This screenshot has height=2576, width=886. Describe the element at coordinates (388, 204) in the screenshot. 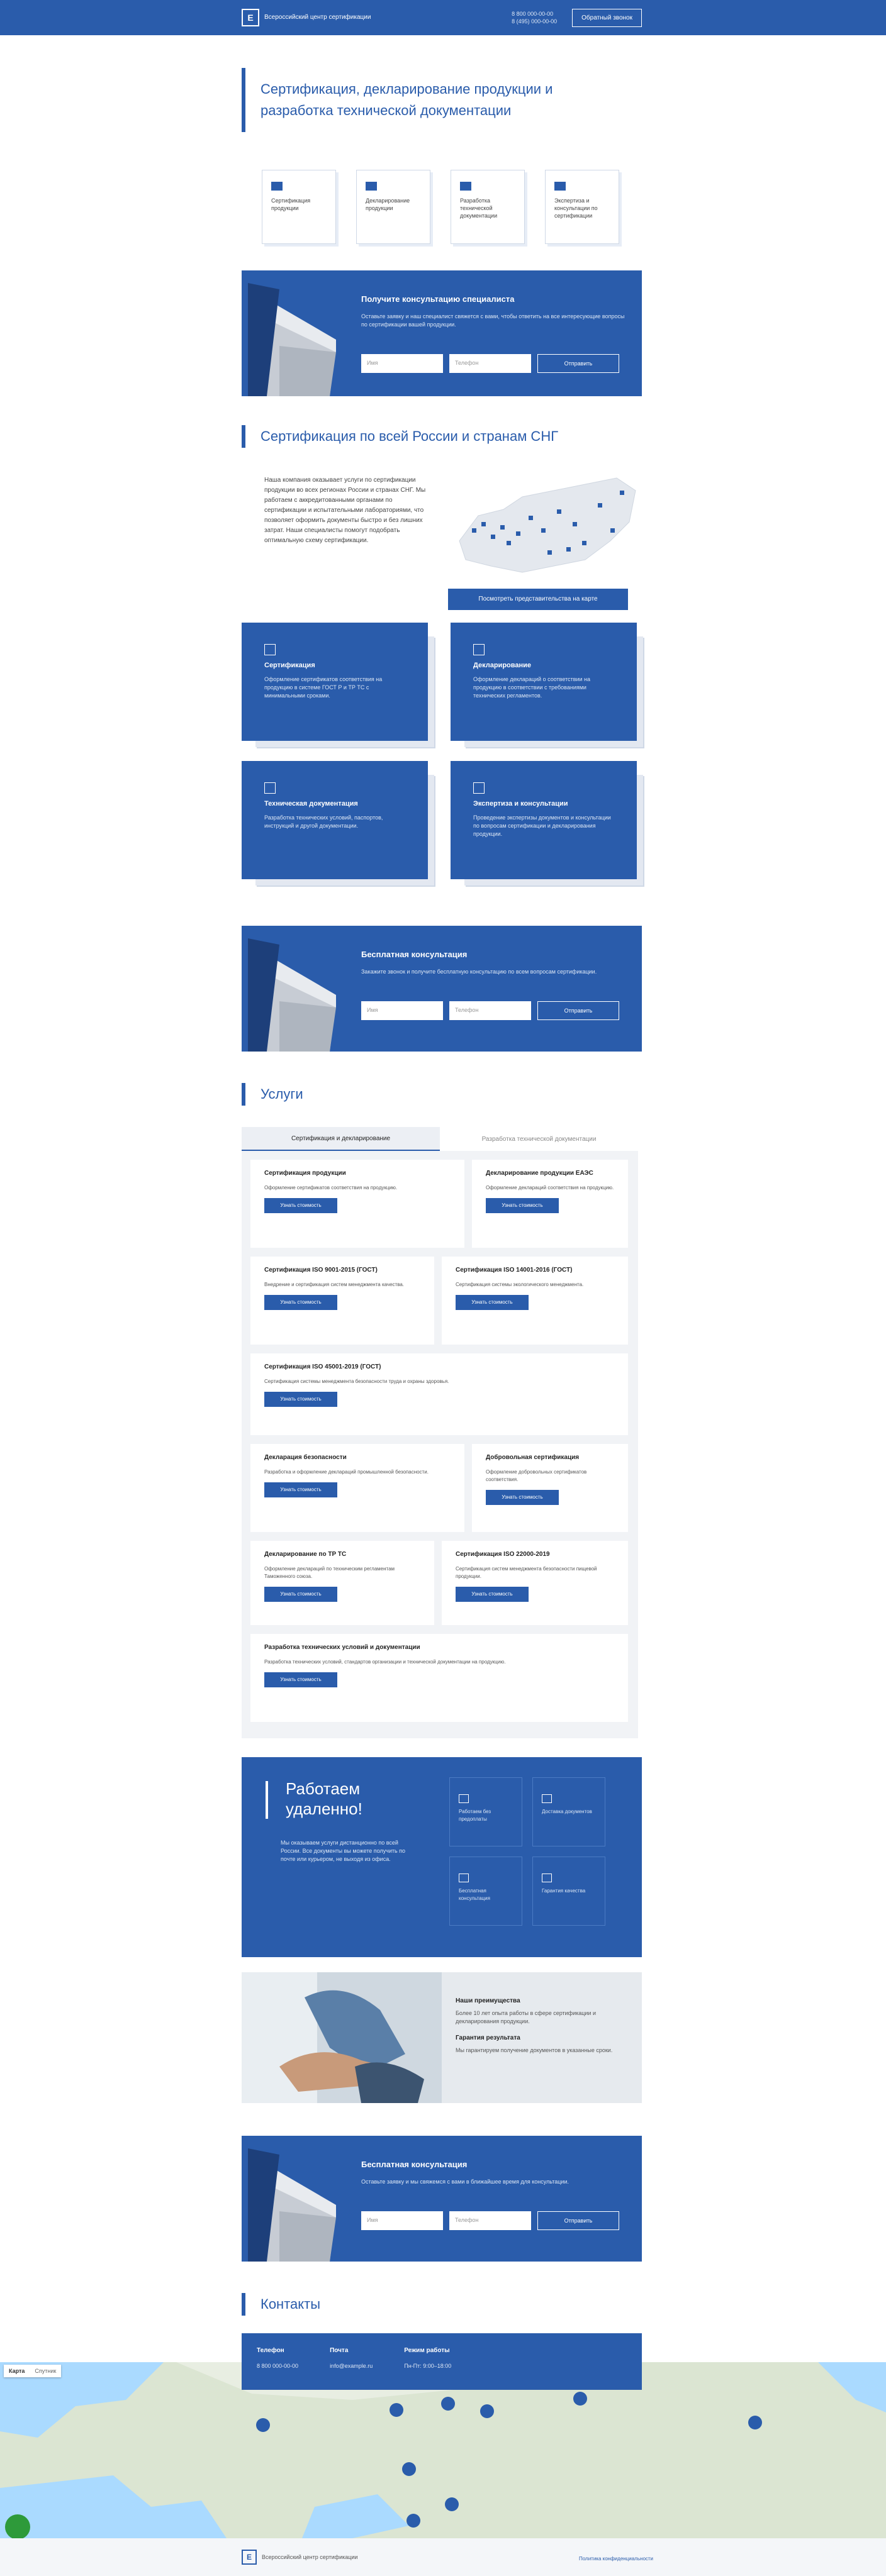

I see `feature-text: Декларирование продукции` at that location.